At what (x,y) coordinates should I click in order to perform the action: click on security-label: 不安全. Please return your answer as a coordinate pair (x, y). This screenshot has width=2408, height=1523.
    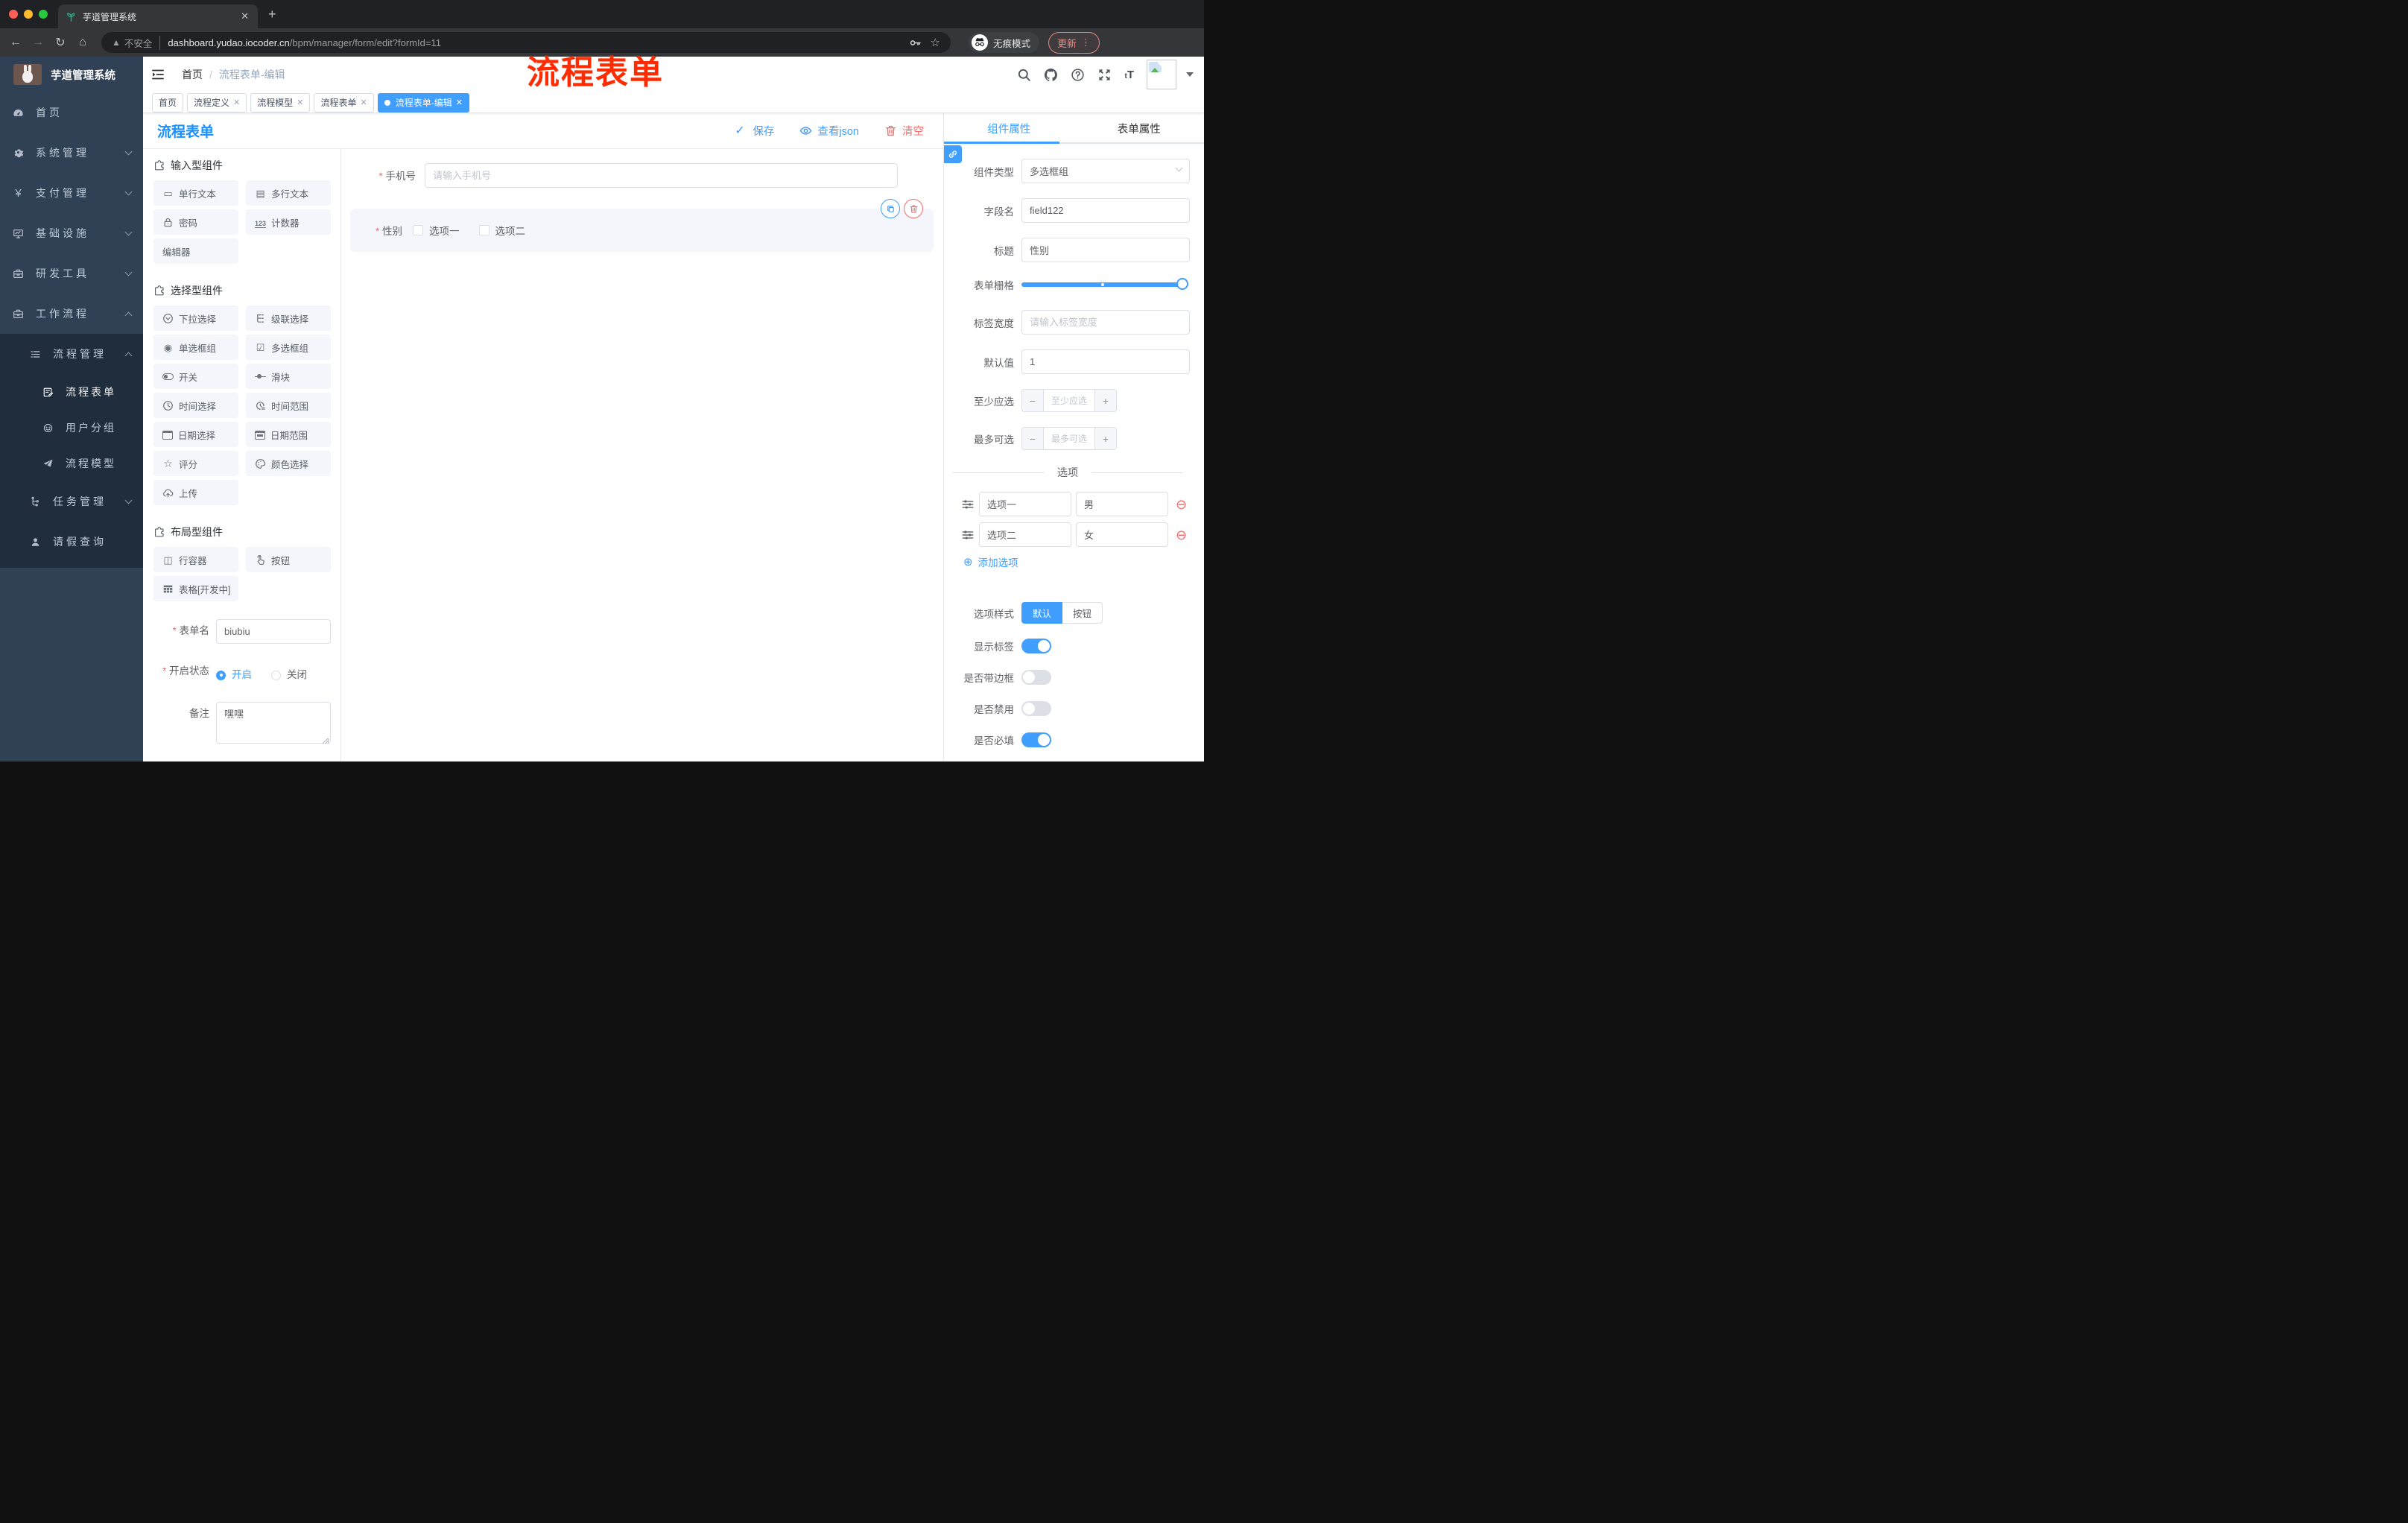
    Looking at the image, I should click on (142, 43).